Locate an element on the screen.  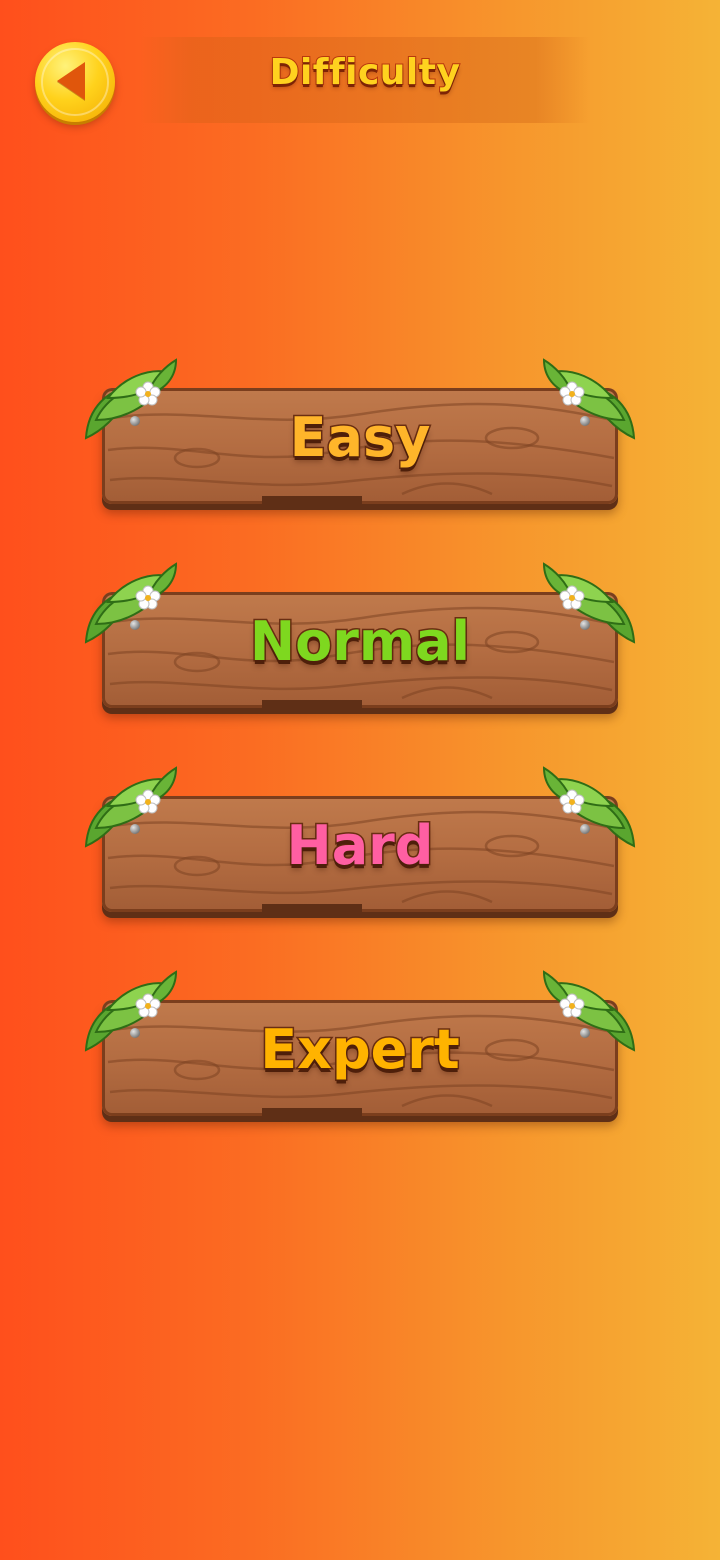
hard-button: Hard is located at coordinates (360, 846).